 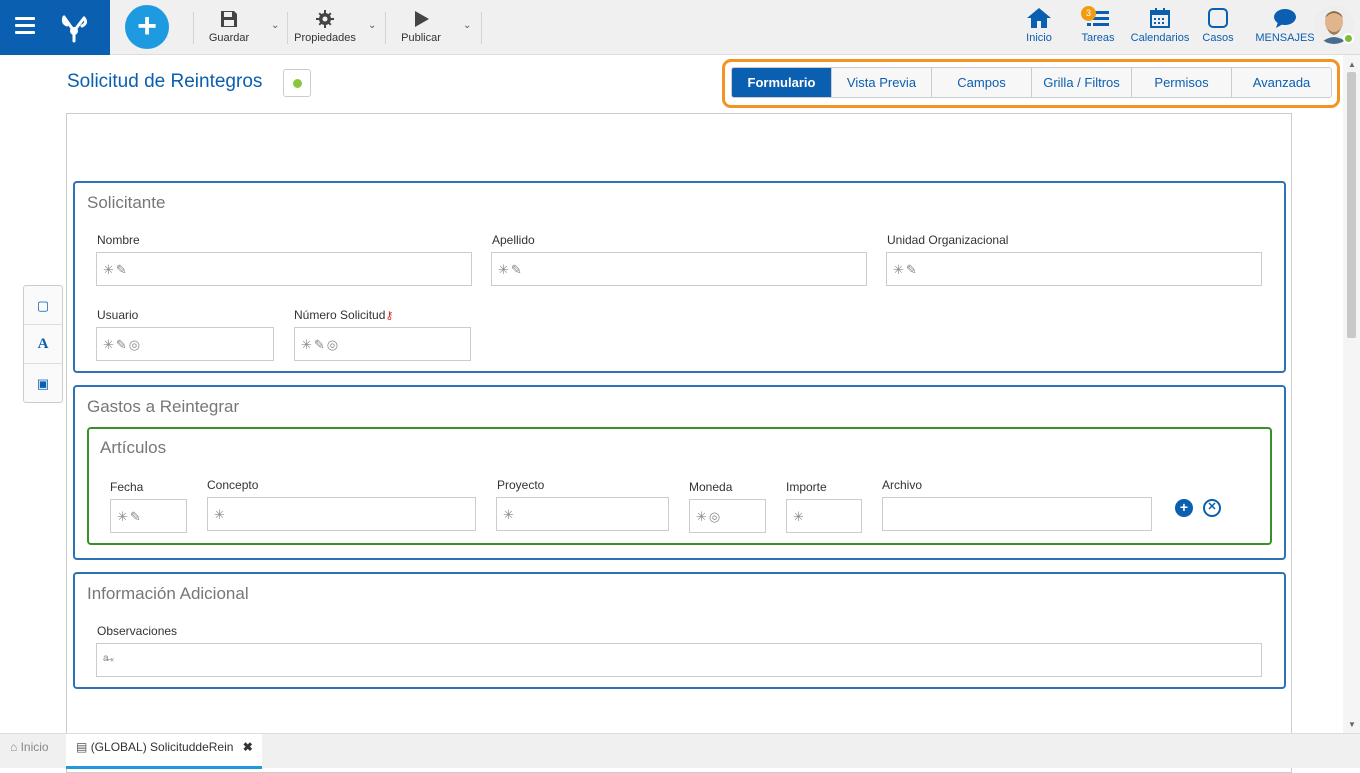 What do you see at coordinates (1039, 18) in the screenshot?
I see `home-icon` at bounding box center [1039, 18].